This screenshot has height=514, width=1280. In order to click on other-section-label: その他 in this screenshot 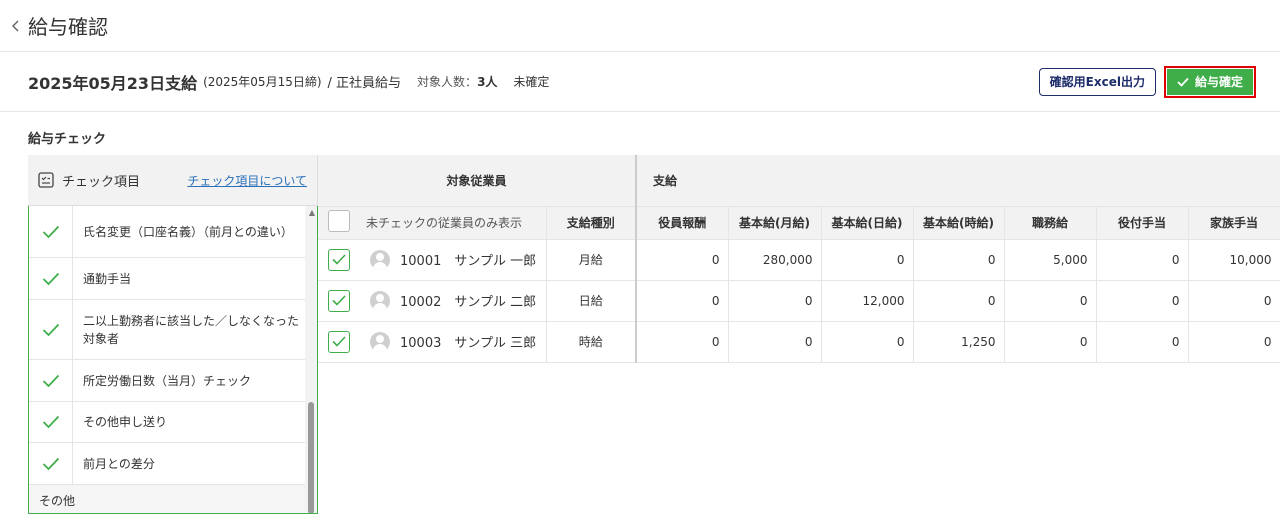, I will do `click(173, 499)`.